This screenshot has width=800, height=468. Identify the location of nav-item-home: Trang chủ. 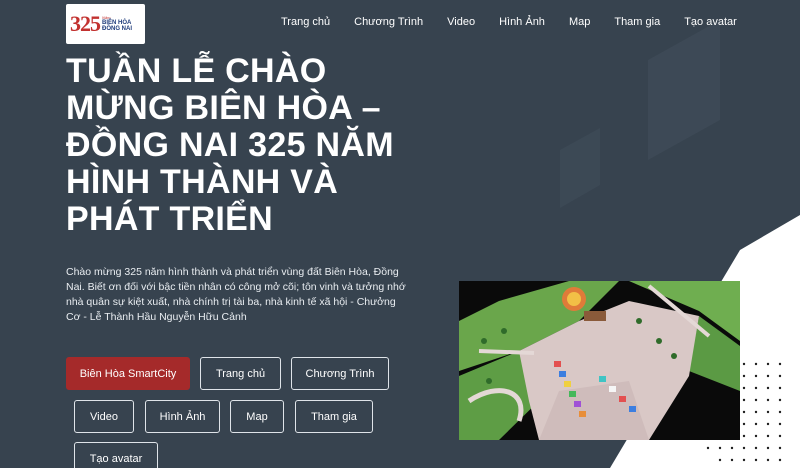
(305, 22).